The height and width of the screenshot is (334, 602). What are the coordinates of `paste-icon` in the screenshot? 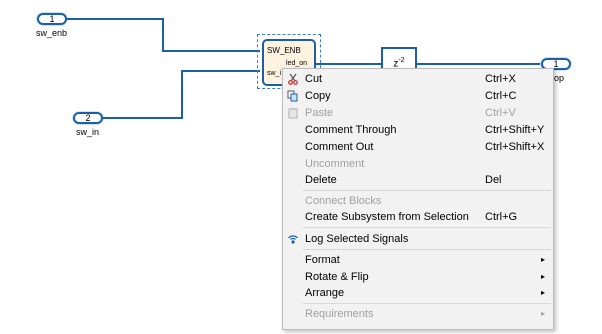 It's located at (293, 113).